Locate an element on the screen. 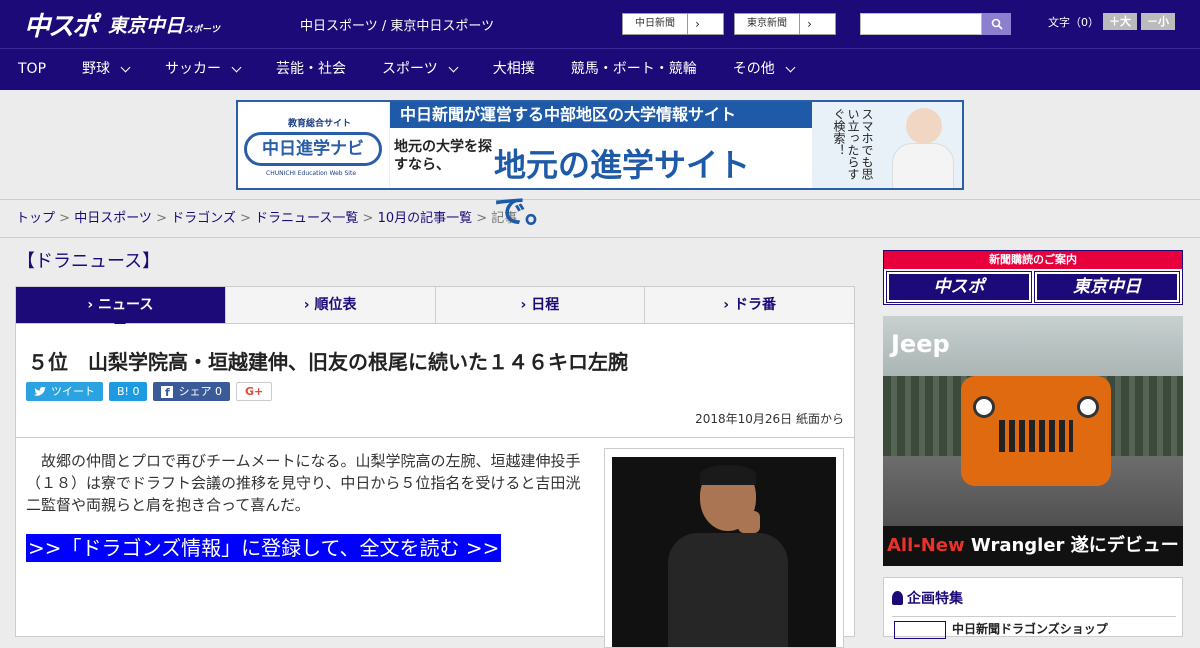 This screenshot has width=1200, height=648. tab-news: › ニュース is located at coordinates (121, 308).